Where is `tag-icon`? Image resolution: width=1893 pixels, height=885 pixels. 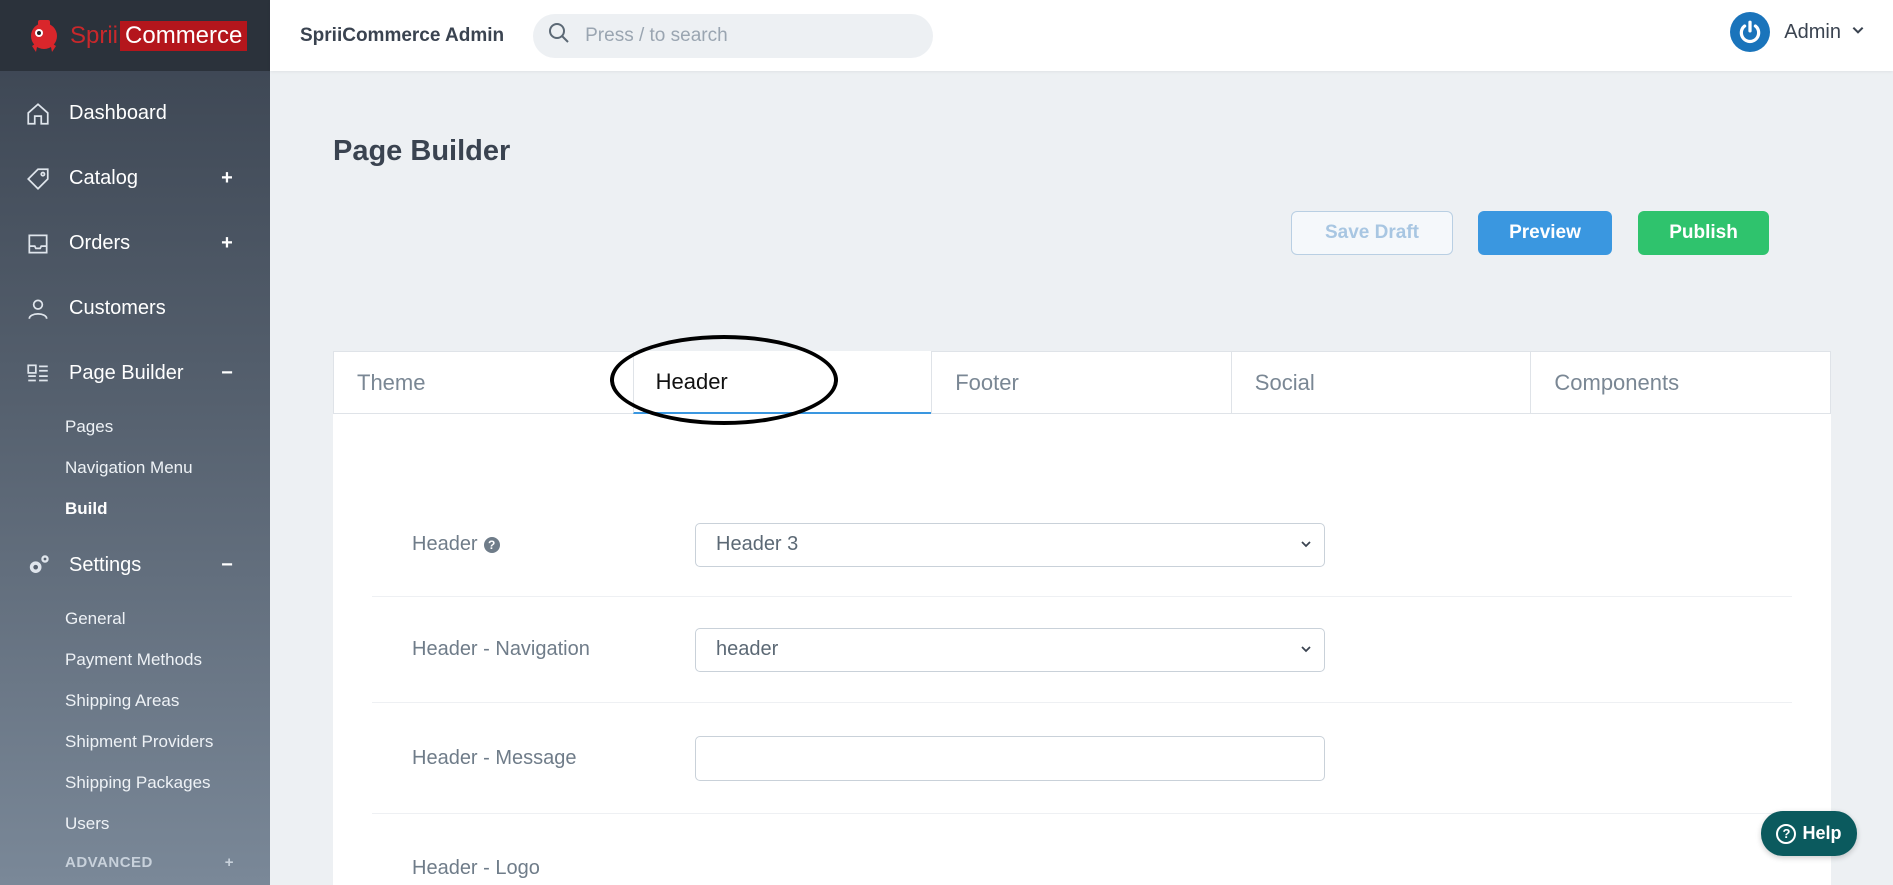 tag-icon is located at coordinates (38, 179).